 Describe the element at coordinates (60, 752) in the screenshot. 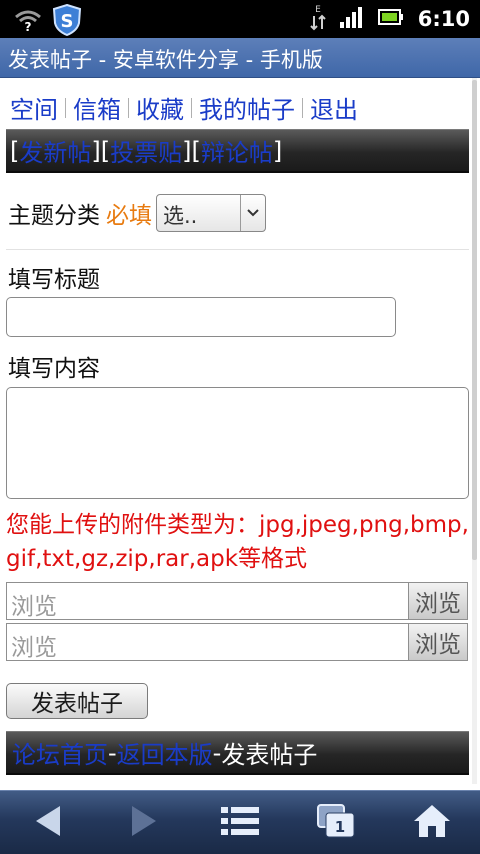

I see `forum-home-link: 论坛首页` at that location.